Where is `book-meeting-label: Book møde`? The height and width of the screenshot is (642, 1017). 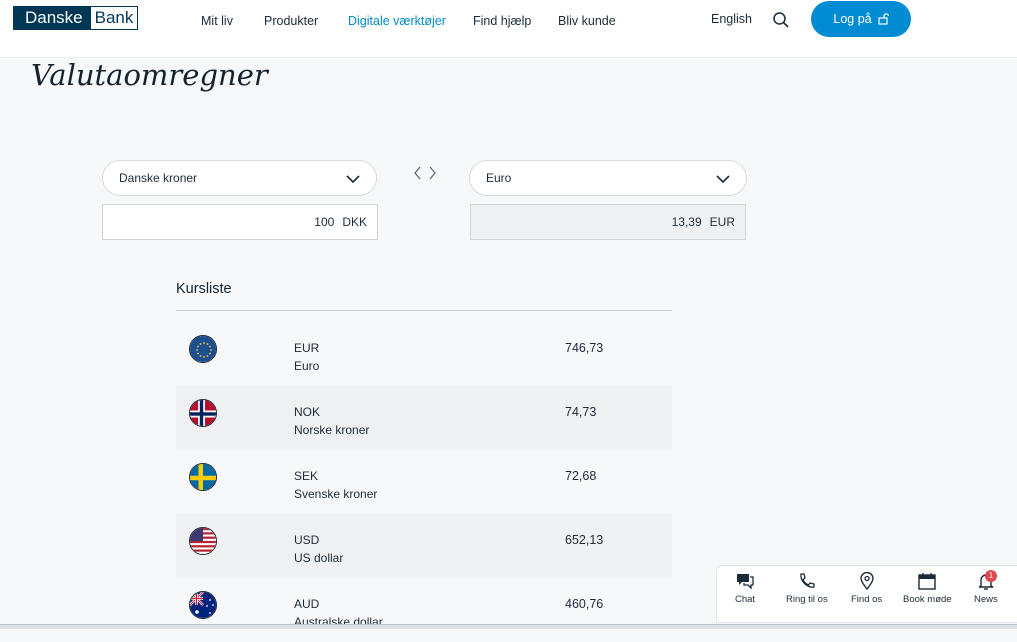 book-meeting-label: Book møde is located at coordinates (927, 599).